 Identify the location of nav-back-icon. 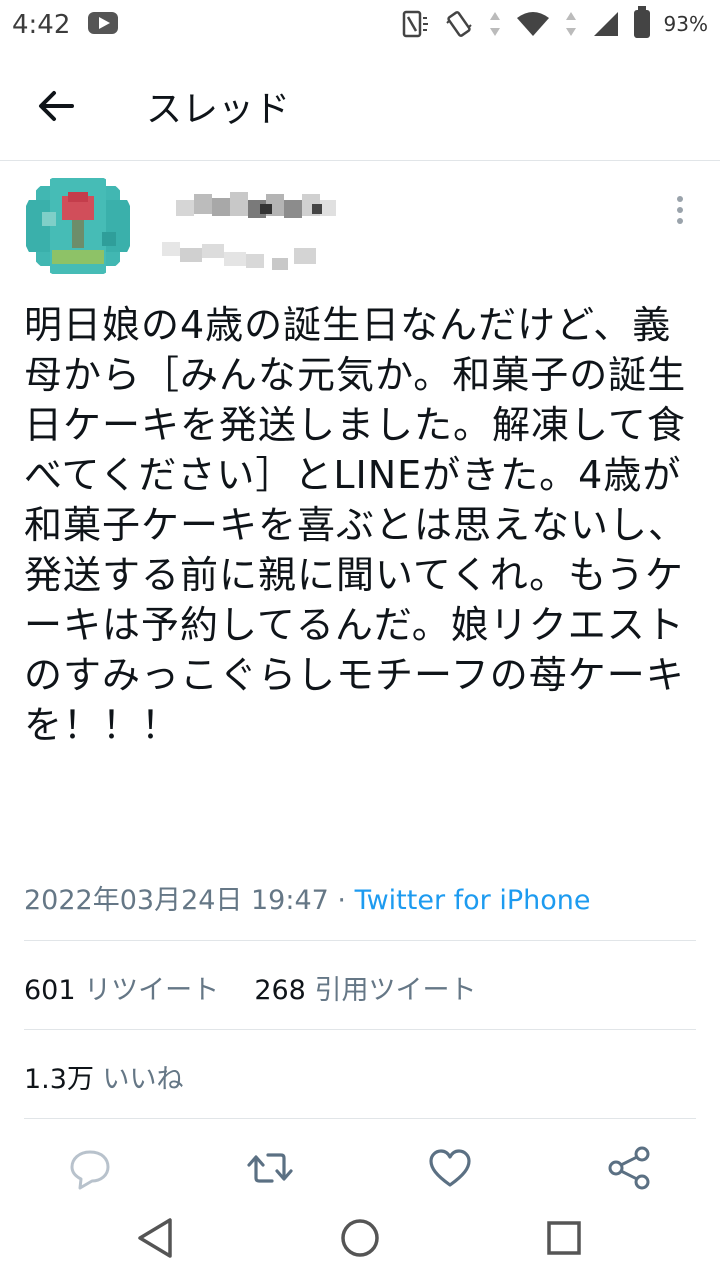
(156, 1238).